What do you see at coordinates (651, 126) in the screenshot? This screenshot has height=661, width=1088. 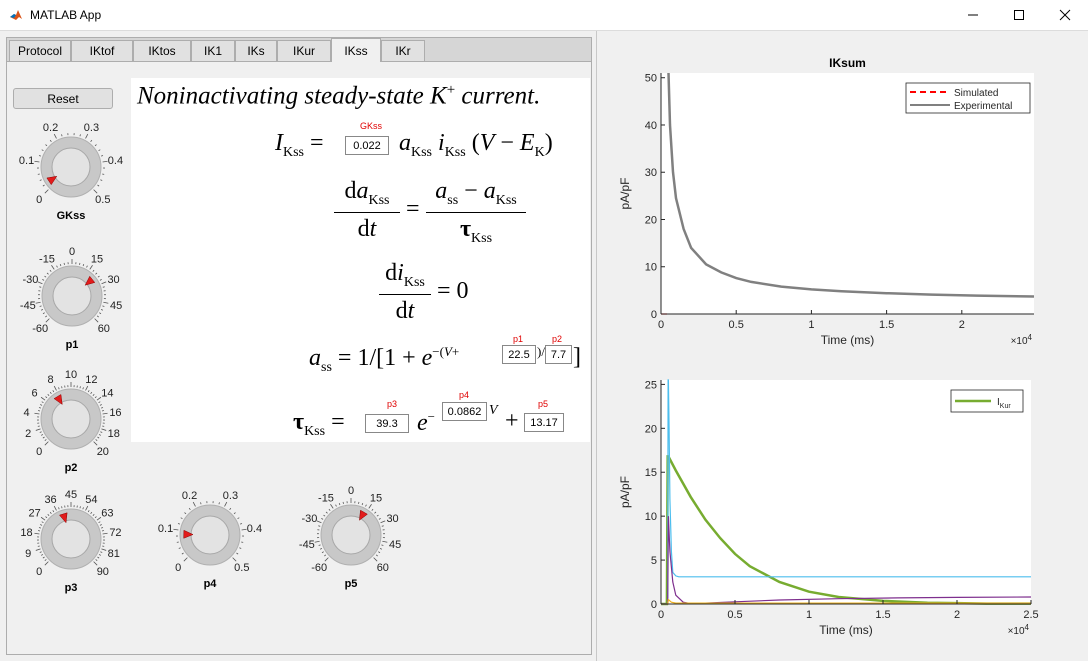 I see `y-tick-label: 40` at bounding box center [651, 126].